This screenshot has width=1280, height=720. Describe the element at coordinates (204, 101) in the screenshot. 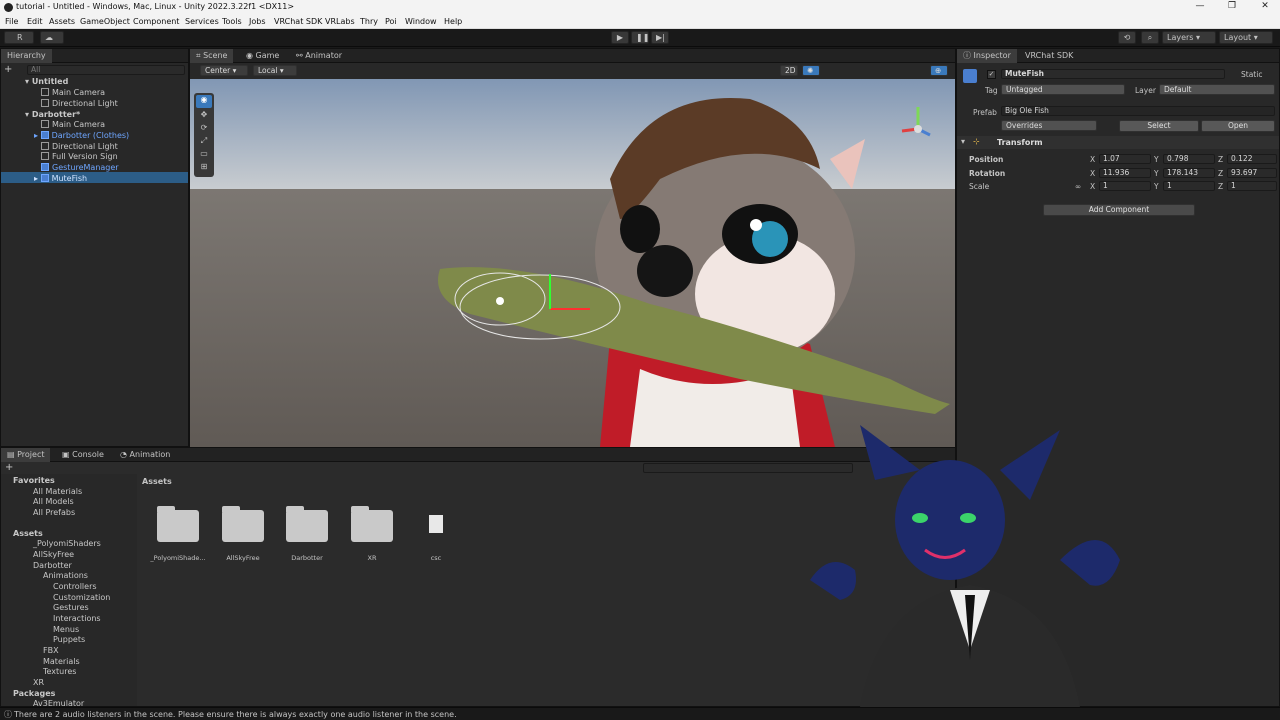

I see `view-tool-icon: ◉` at that location.